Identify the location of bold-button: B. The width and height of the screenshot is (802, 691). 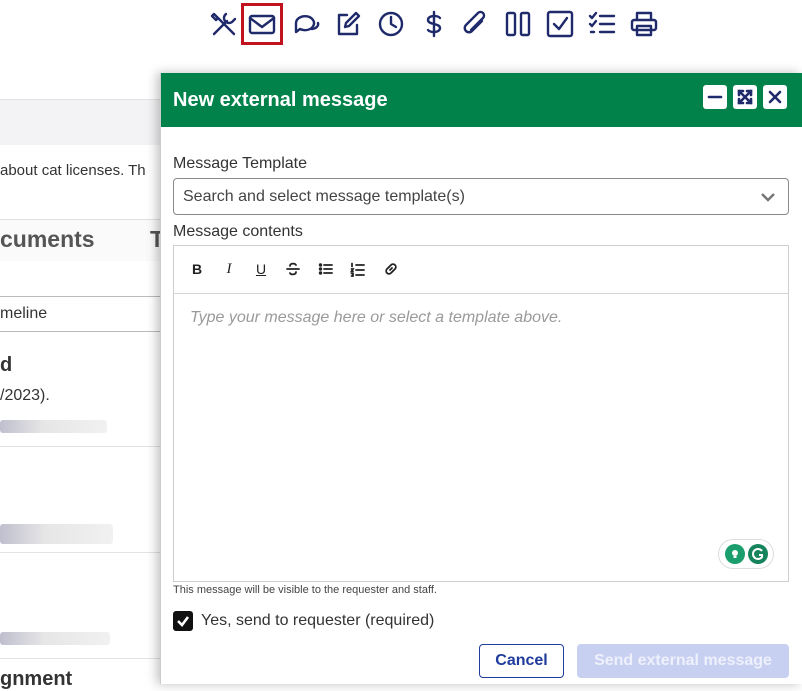
(197, 269).